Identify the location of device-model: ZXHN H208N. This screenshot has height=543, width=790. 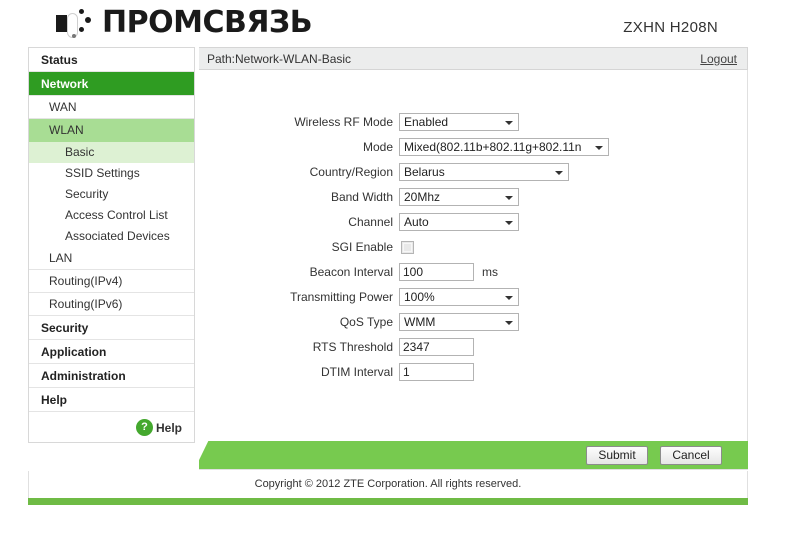
(670, 27).